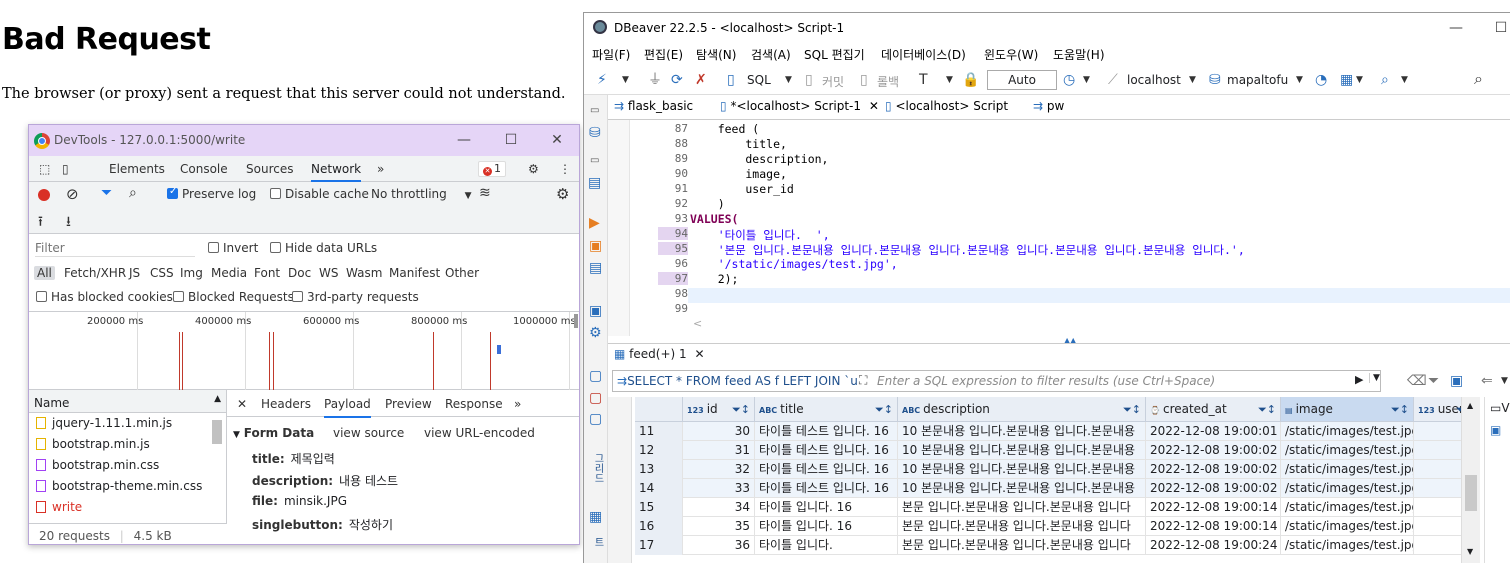  Describe the element at coordinates (414, 273) in the screenshot. I see `filter-type-manifest: Manifest` at that location.